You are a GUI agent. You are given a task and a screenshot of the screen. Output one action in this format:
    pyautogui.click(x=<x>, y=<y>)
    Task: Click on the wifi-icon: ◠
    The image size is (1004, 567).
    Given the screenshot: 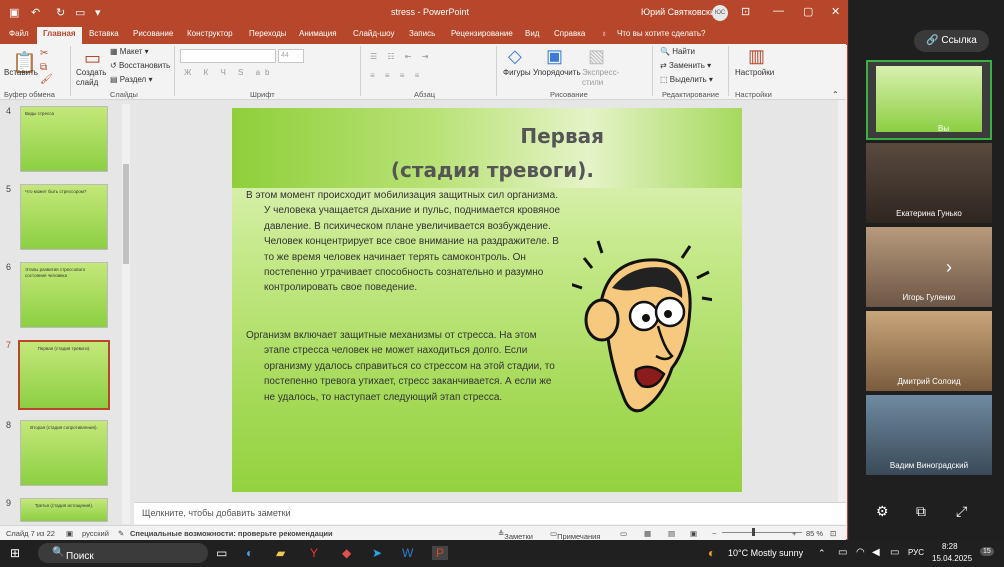 What is the action you would take?
    pyautogui.click(x=860, y=552)
    